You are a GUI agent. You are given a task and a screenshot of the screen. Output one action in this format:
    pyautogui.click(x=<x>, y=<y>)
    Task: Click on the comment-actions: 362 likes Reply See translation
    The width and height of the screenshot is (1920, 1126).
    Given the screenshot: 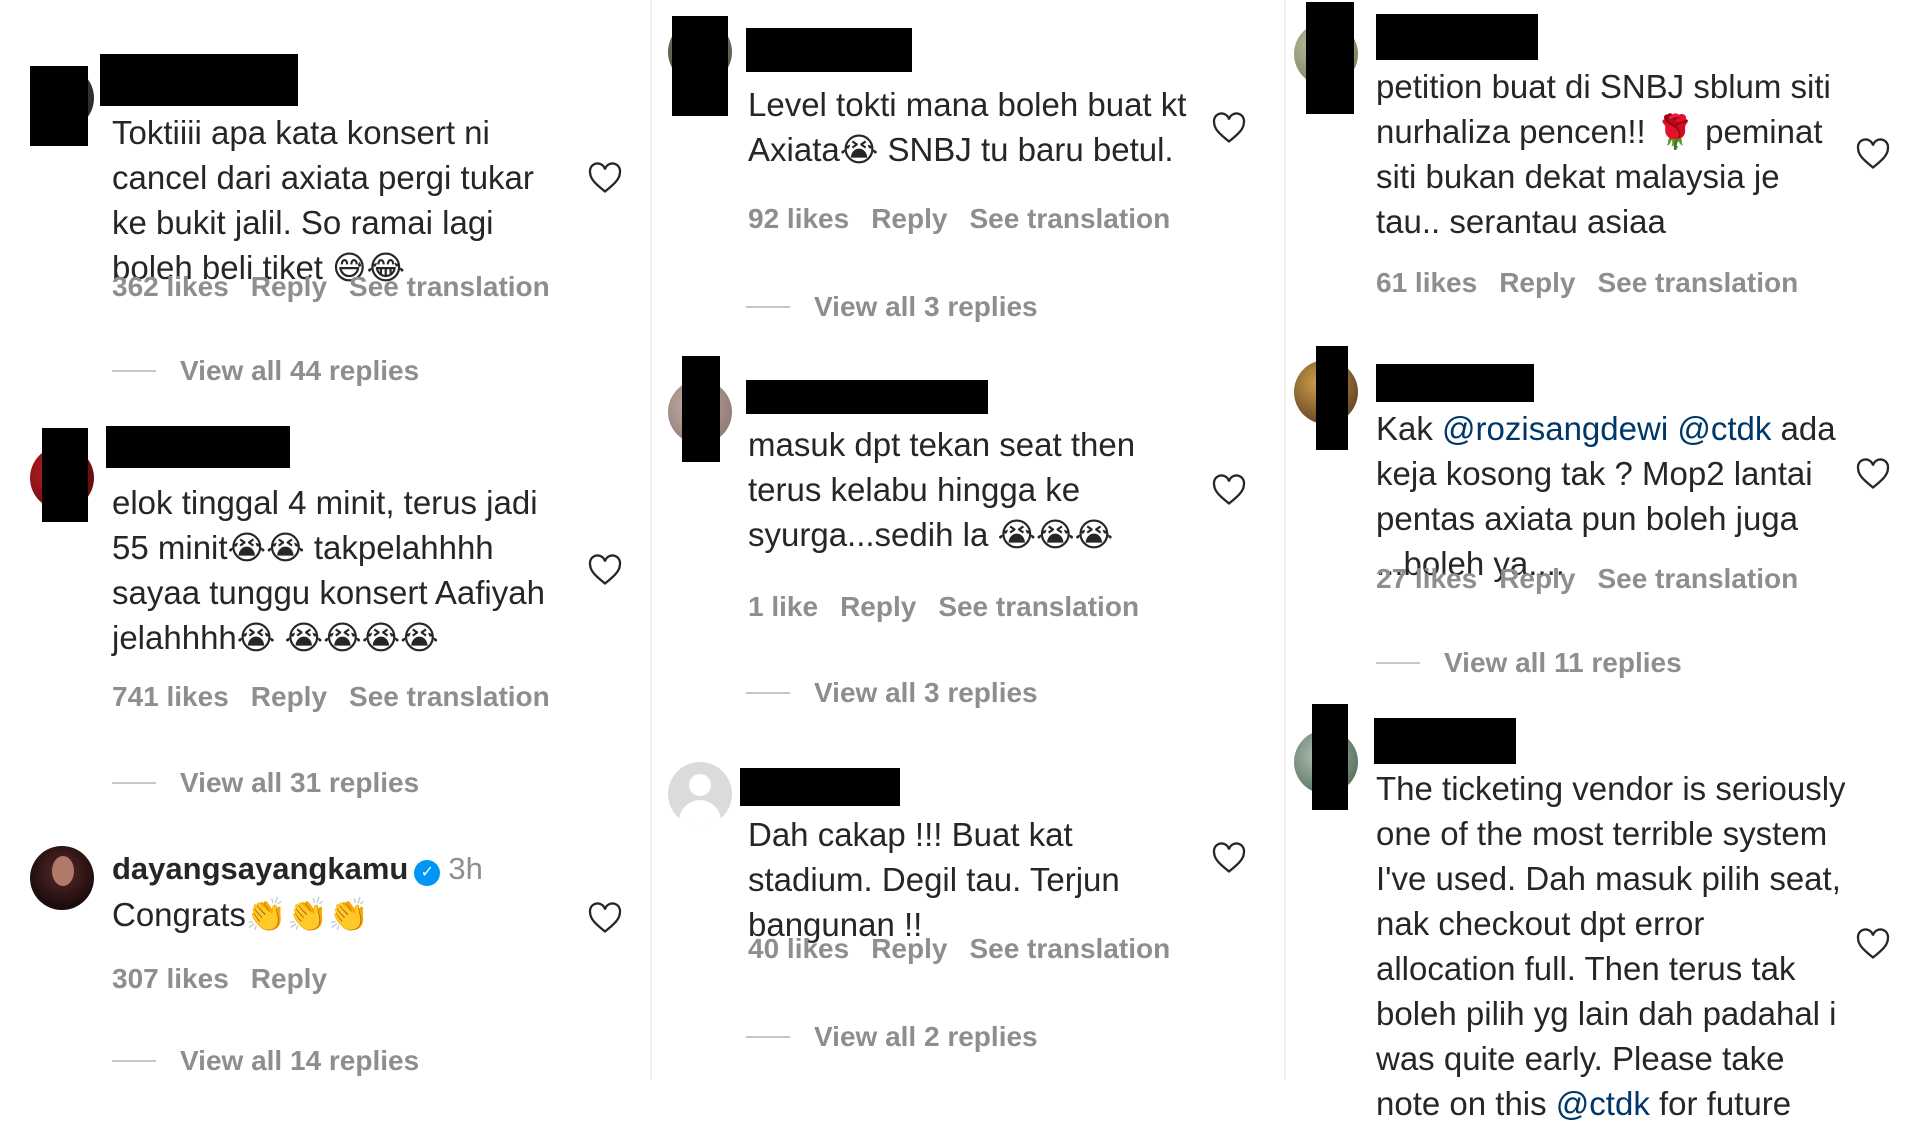 What is the action you would take?
    pyautogui.click(x=342, y=287)
    